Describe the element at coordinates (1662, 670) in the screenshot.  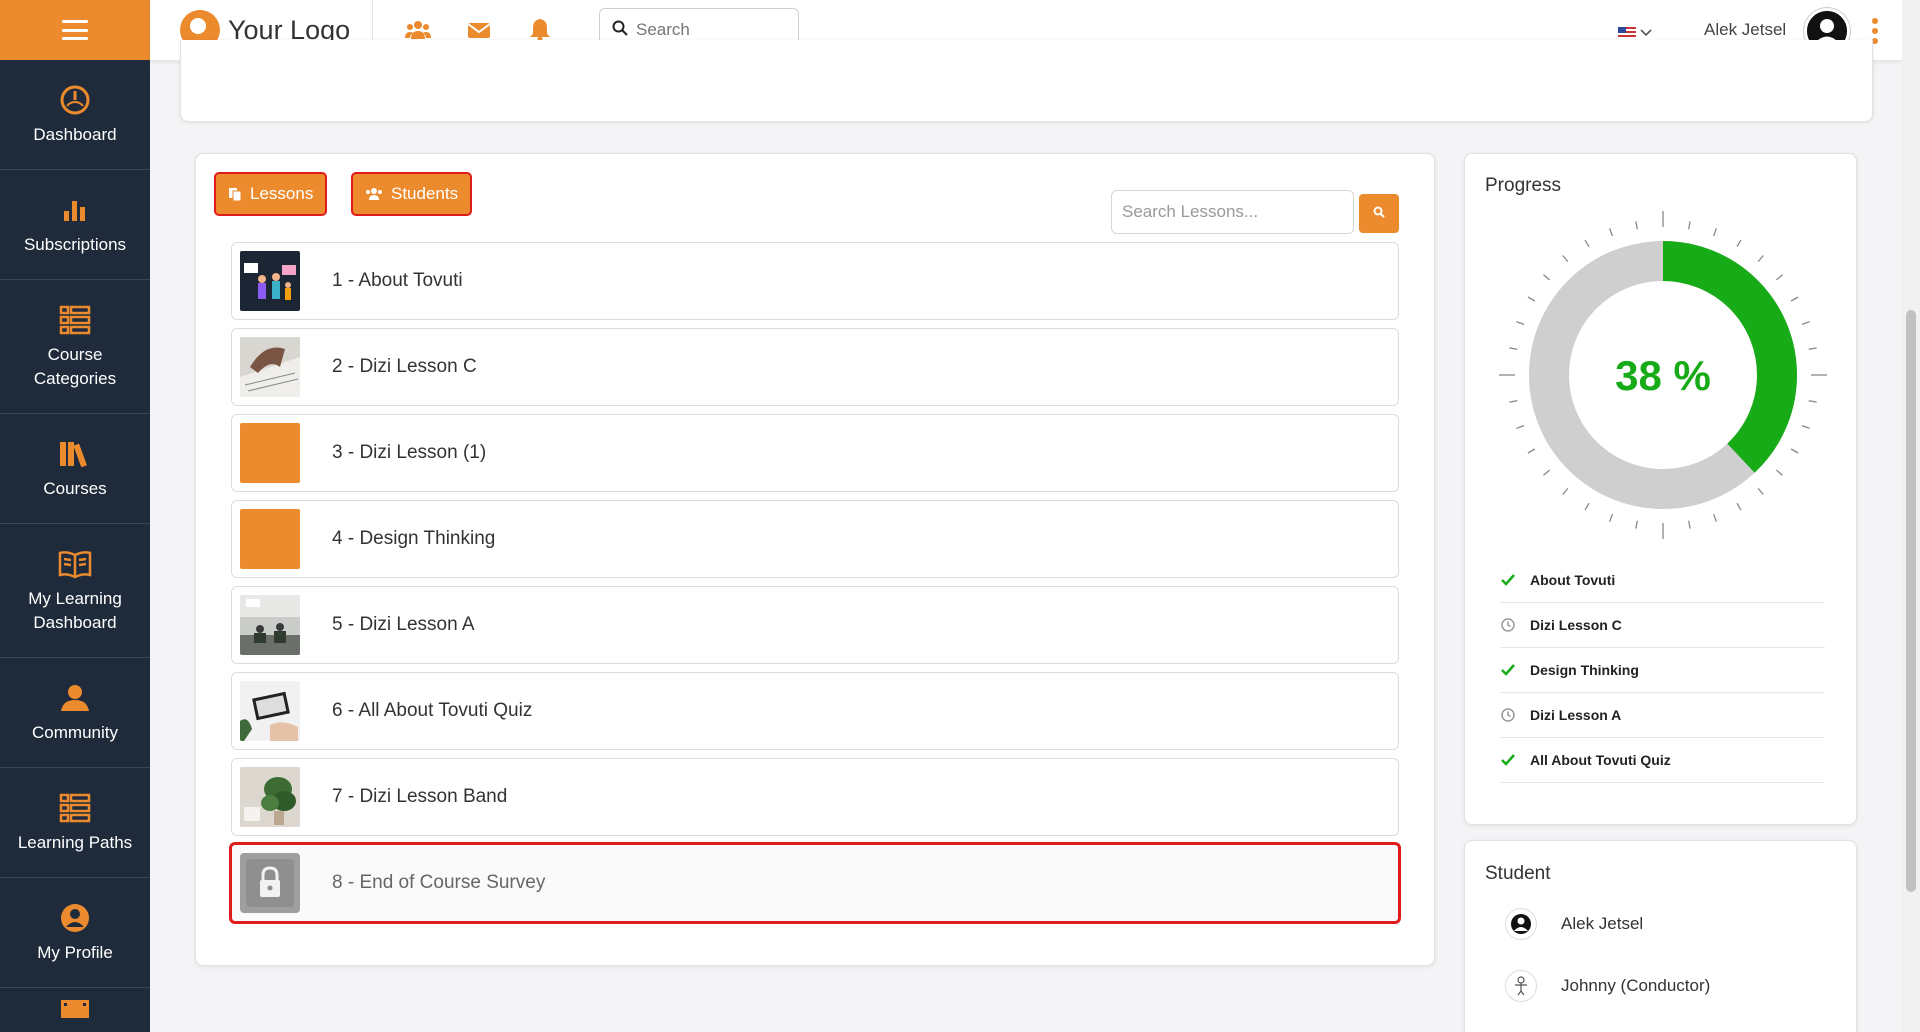
I see `progress-item: Design Thinking` at that location.